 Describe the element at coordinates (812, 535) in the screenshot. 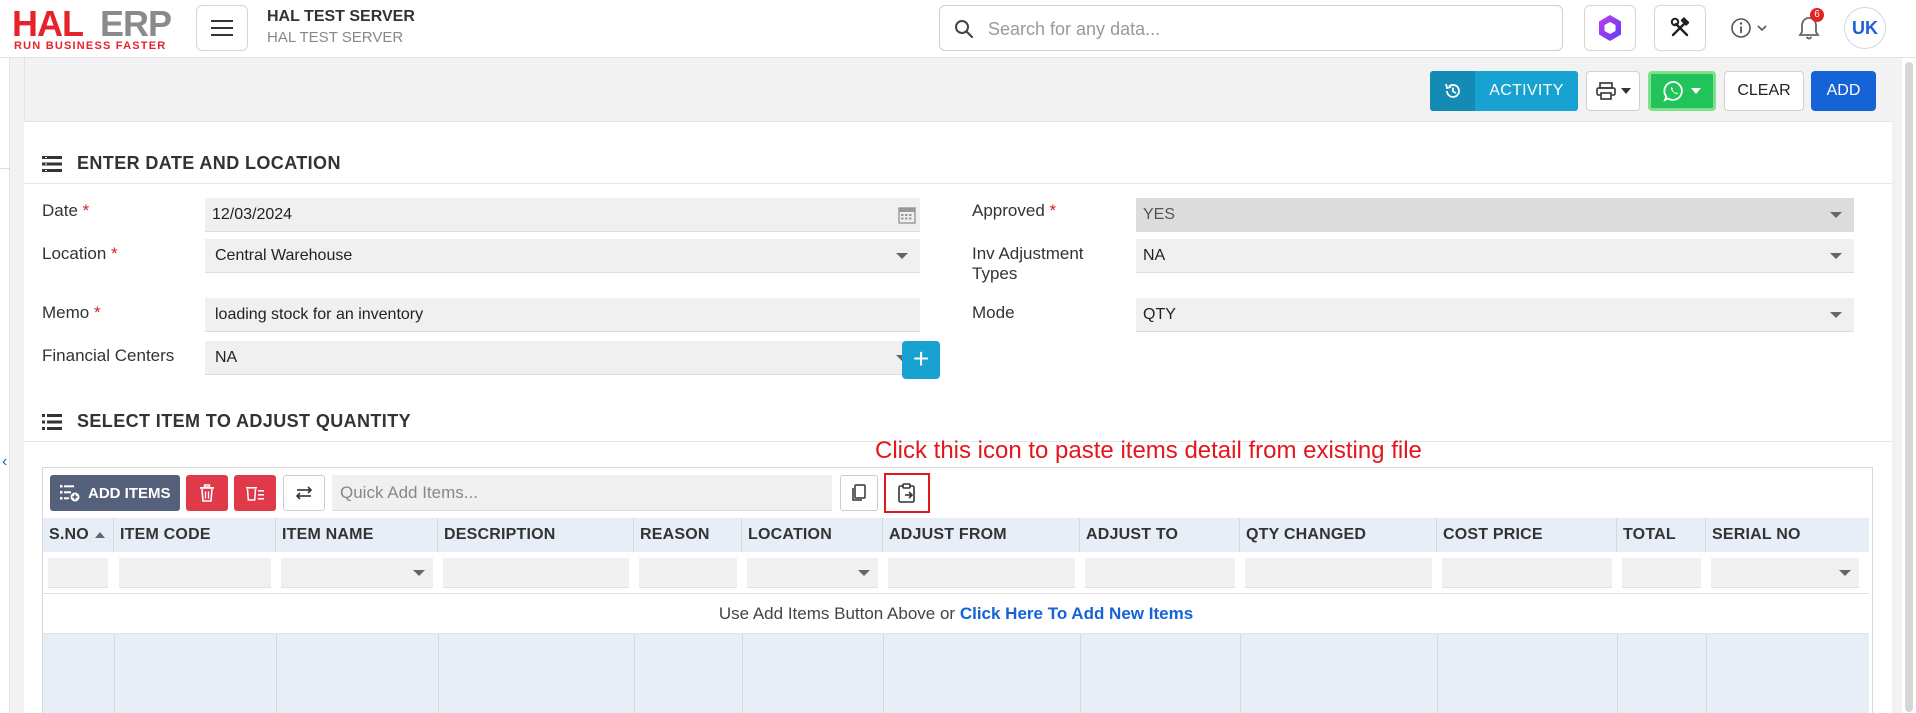

I see `column-header-location: LOCATION` at that location.